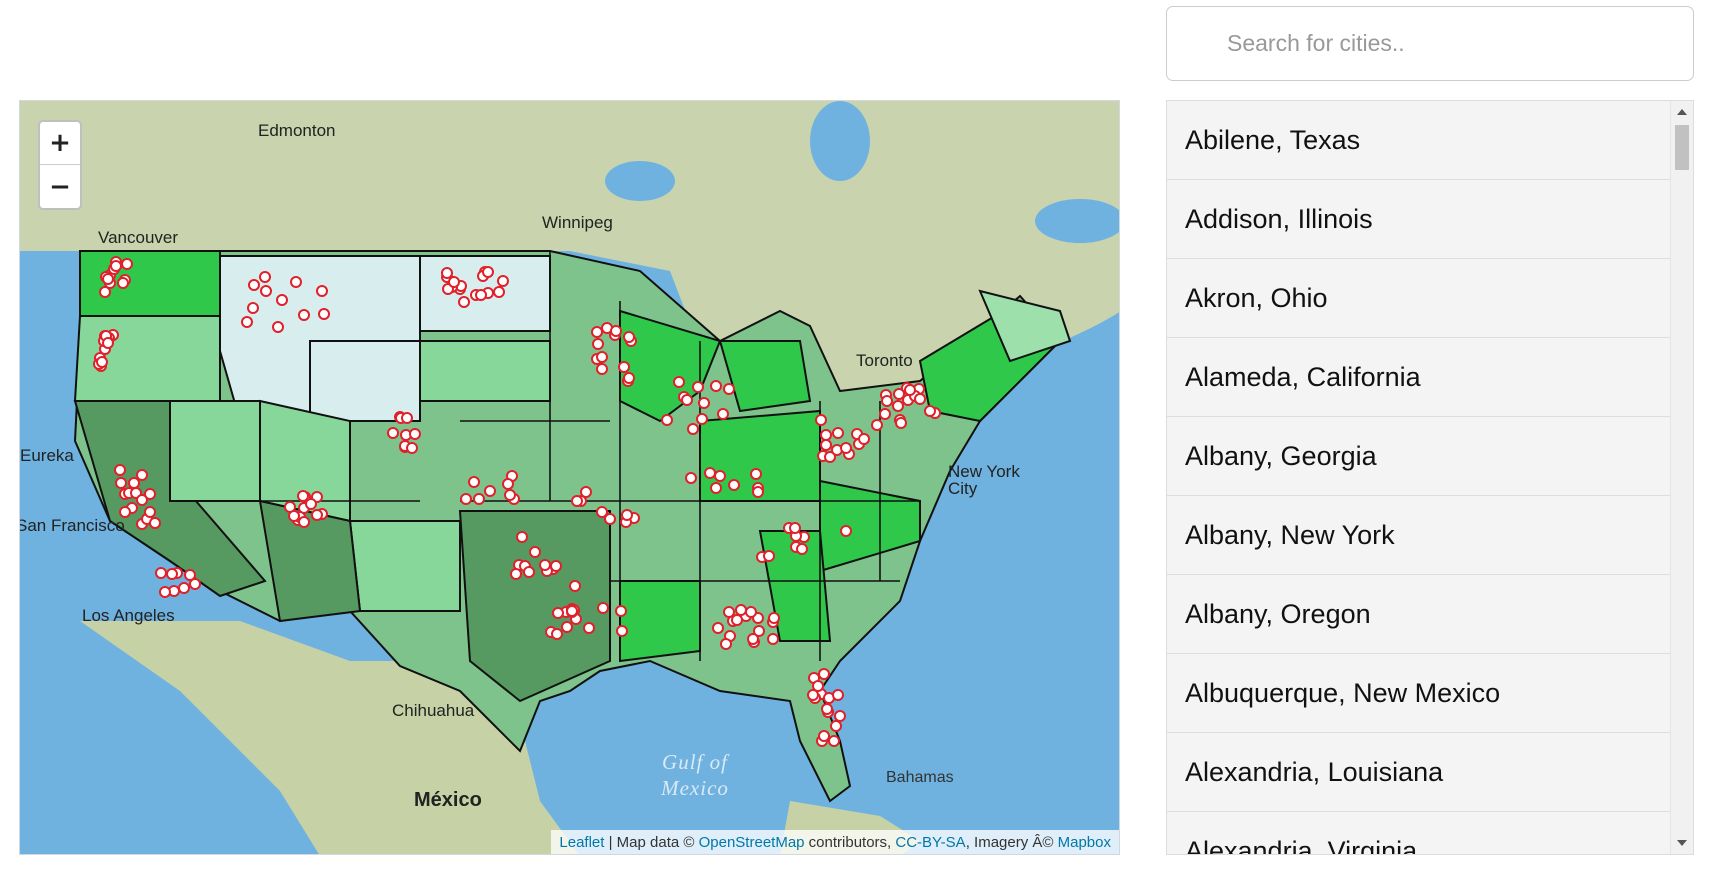 The width and height of the screenshot is (1715, 880). I want to click on city-list-item: Alexandria, Virginia, so click(1419, 833).